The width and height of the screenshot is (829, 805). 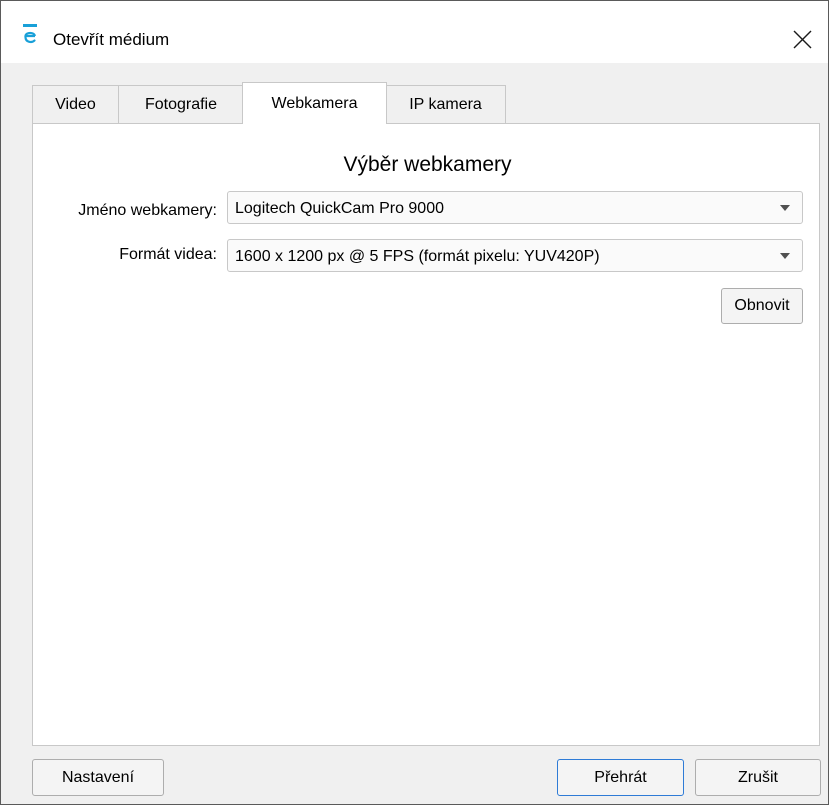 What do you see at coordinates (762, 306) in the screenshot?
I see `refresh-button: Obnovit` at bounding box center [762, 306].